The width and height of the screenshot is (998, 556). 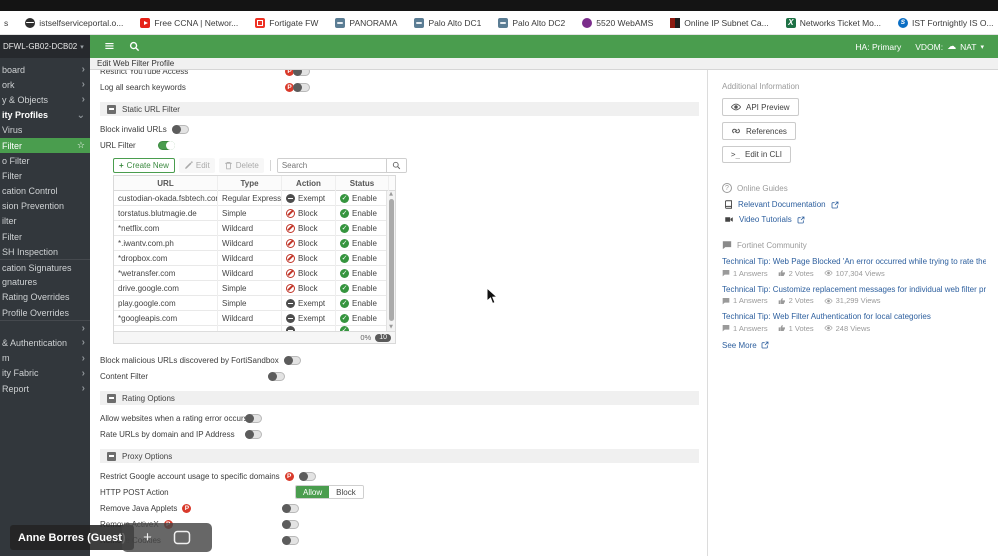 I want to click on table-row: *wetransfer.com Wildcard Block Enable, so click(x=254, y=273).